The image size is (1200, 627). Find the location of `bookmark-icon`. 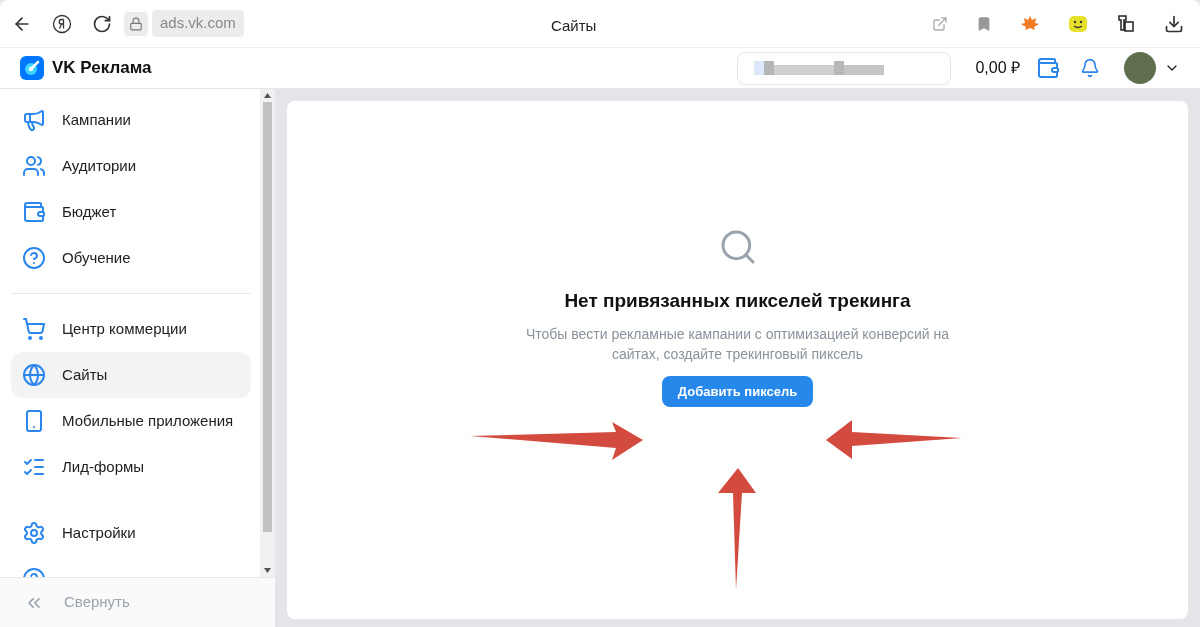

bookmark-icon is located at coordinates (984, 23).